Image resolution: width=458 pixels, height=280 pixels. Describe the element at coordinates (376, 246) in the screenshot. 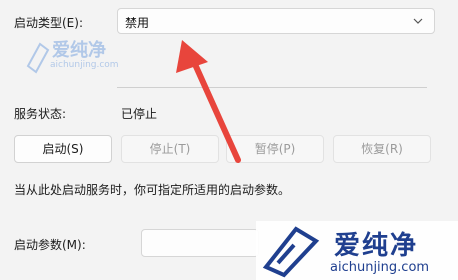

I see `watermark-brand: 爱纯净` at that location.